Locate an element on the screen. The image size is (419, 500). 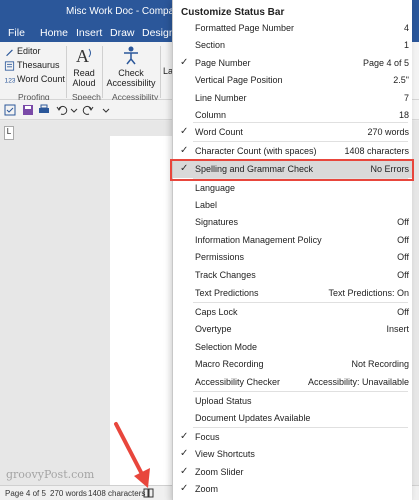
menu-item: ✓ Zoom Slider is located at coordinates (293, 472).